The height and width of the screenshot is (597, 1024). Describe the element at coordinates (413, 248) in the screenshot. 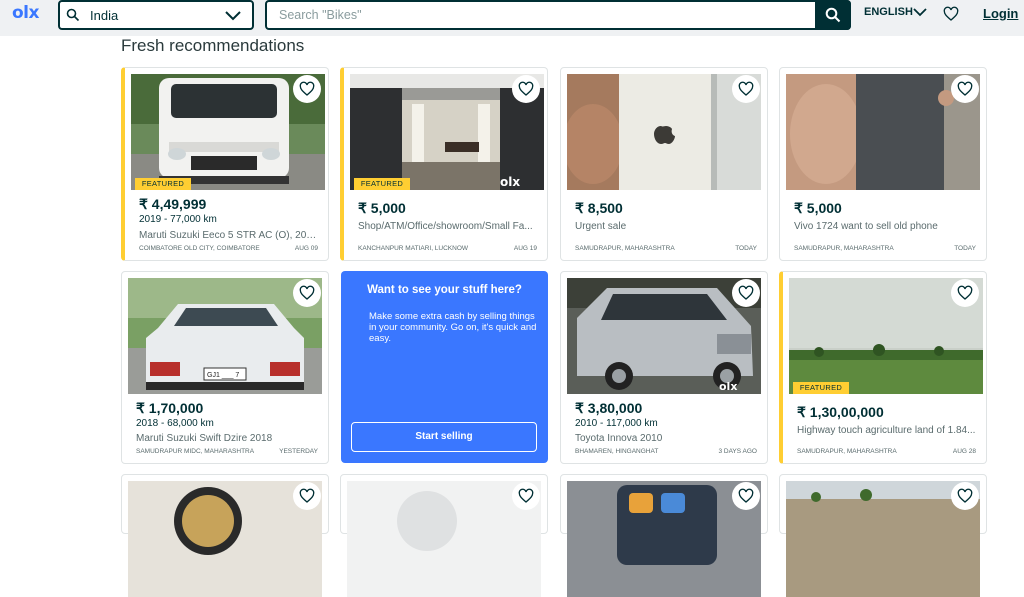

I see `listing-location: KANCHANPUR MATIARI, LUCKNOW` at that location.